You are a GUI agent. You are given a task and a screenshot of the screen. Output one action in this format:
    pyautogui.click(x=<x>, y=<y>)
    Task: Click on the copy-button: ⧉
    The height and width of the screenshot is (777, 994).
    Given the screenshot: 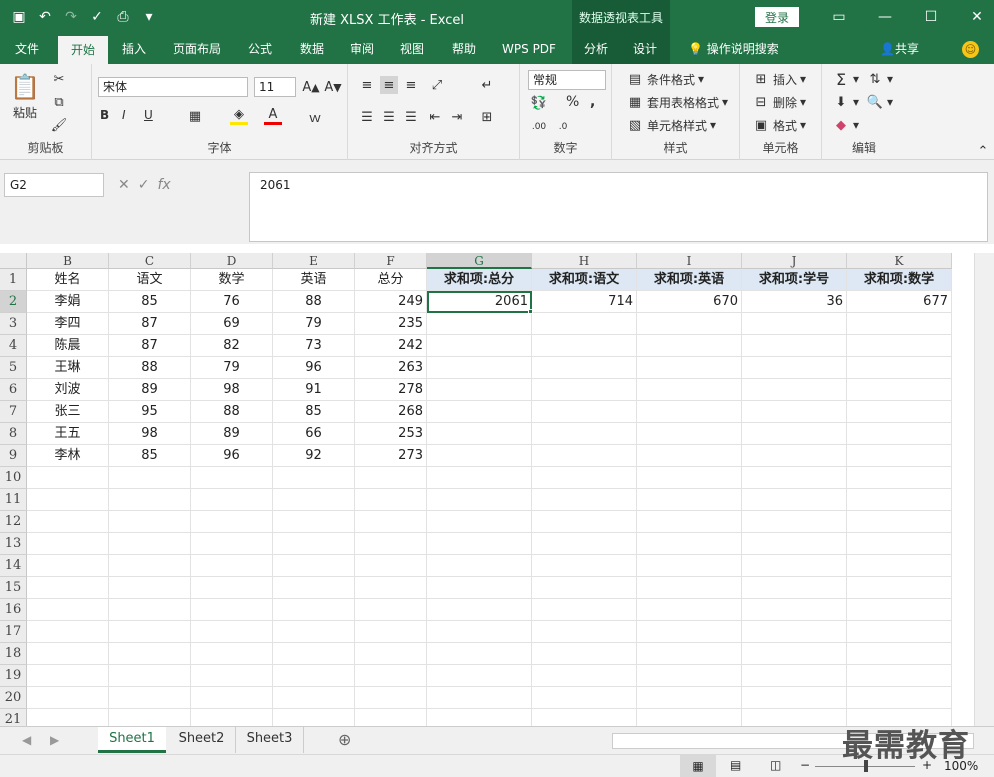 What is the action you would take?
    pyautogui.click(x=59, y=102)
    